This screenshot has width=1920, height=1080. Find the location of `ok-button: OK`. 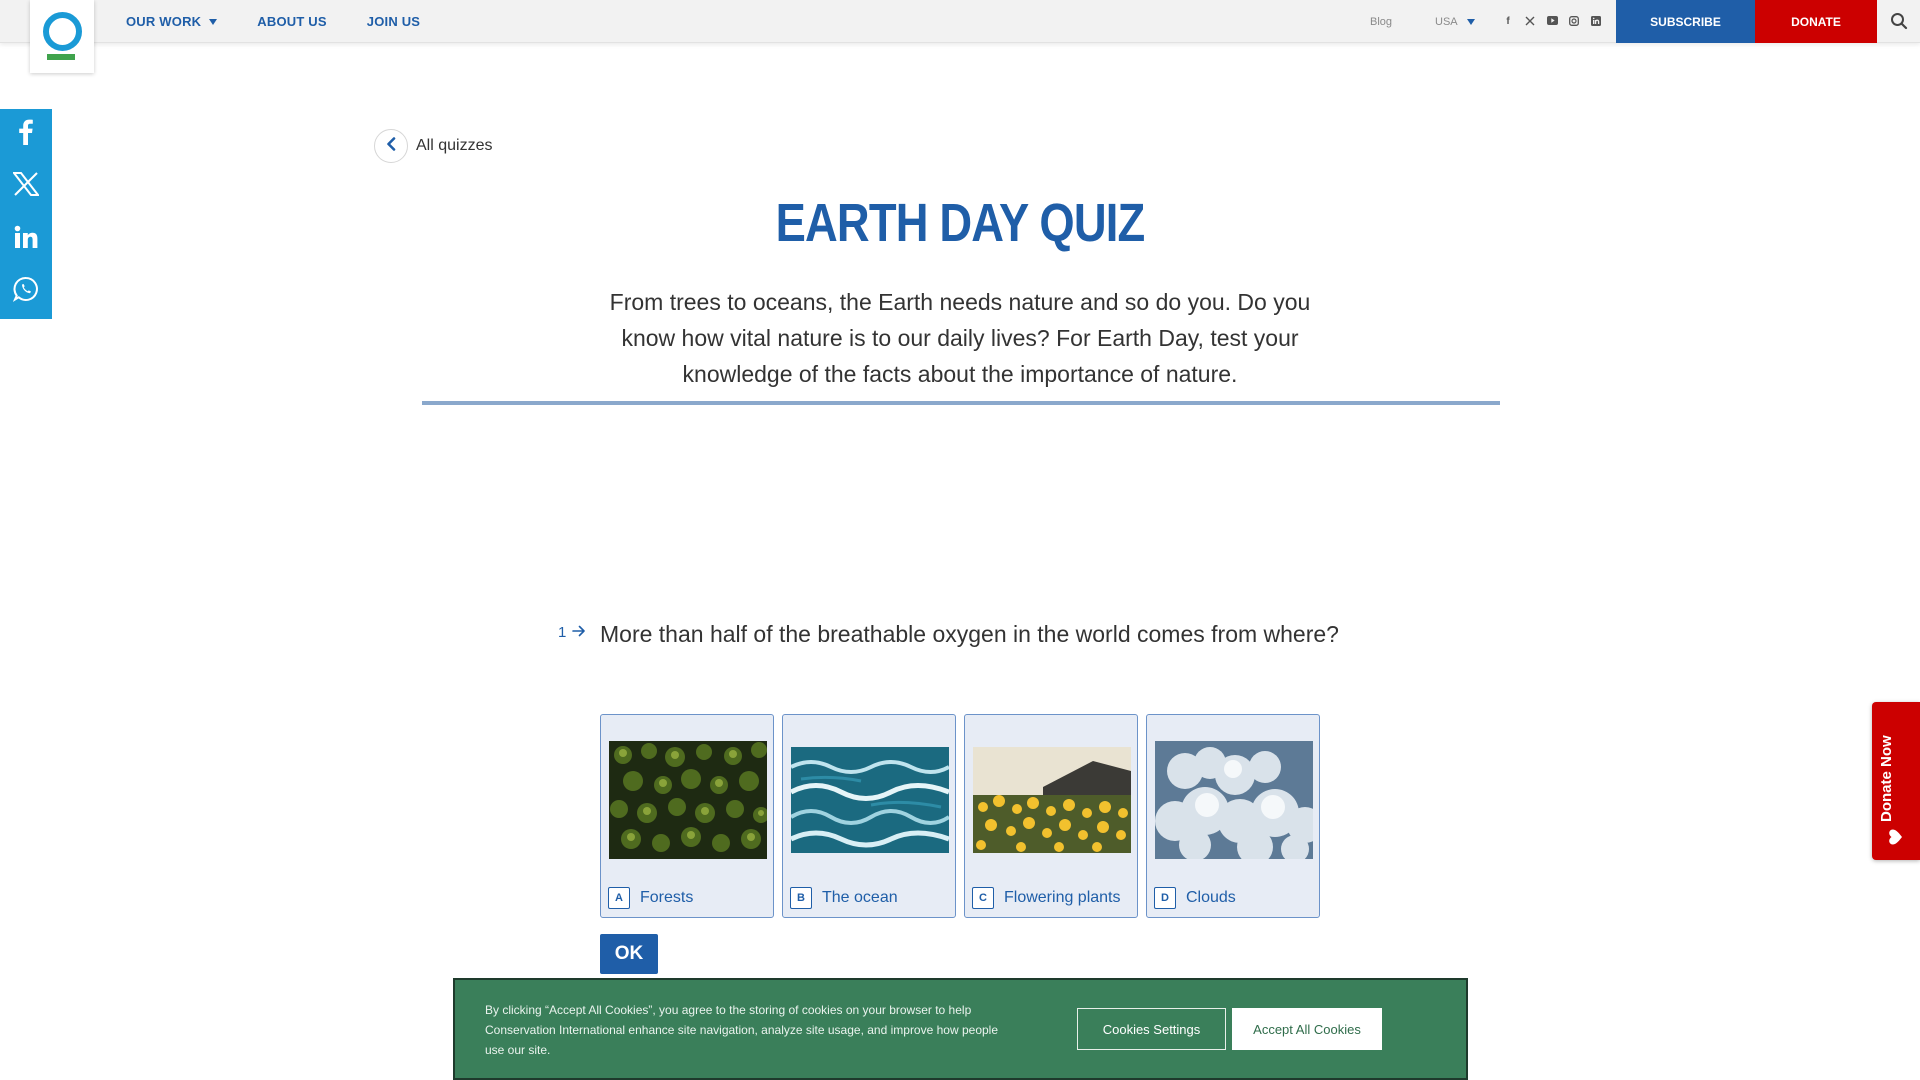

ok-button: OK is located at coordinates (629, 954).